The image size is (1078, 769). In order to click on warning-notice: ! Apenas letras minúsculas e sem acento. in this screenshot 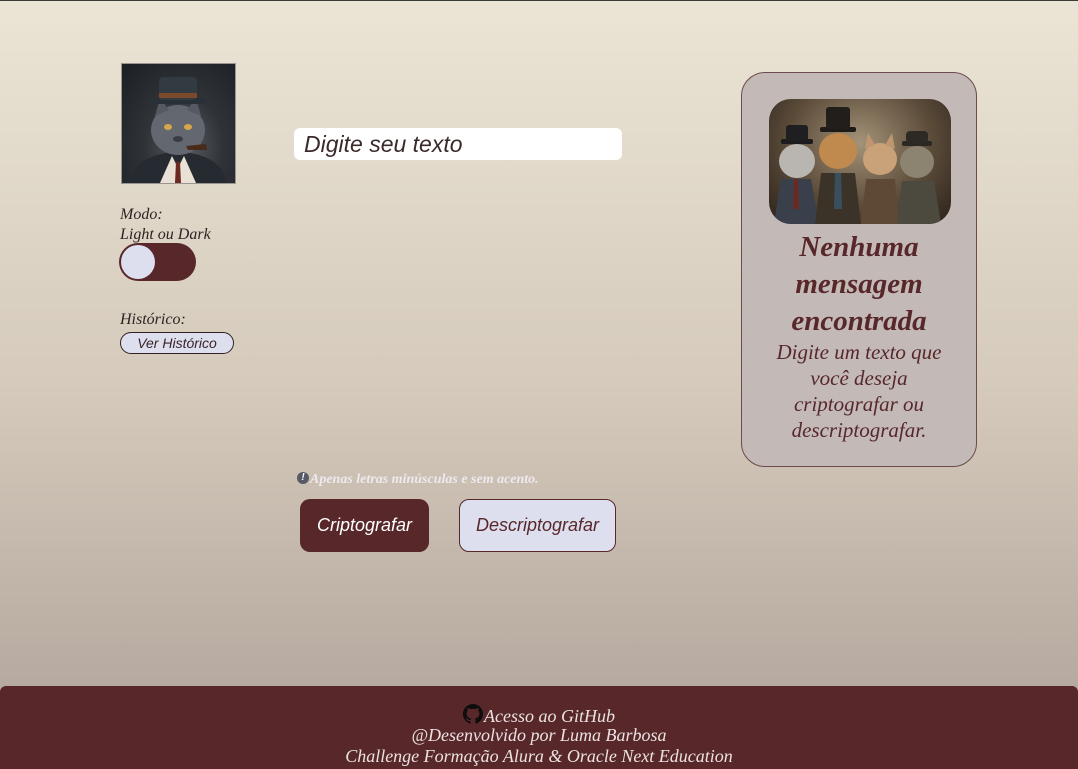, I will do `click(418, 480)`.